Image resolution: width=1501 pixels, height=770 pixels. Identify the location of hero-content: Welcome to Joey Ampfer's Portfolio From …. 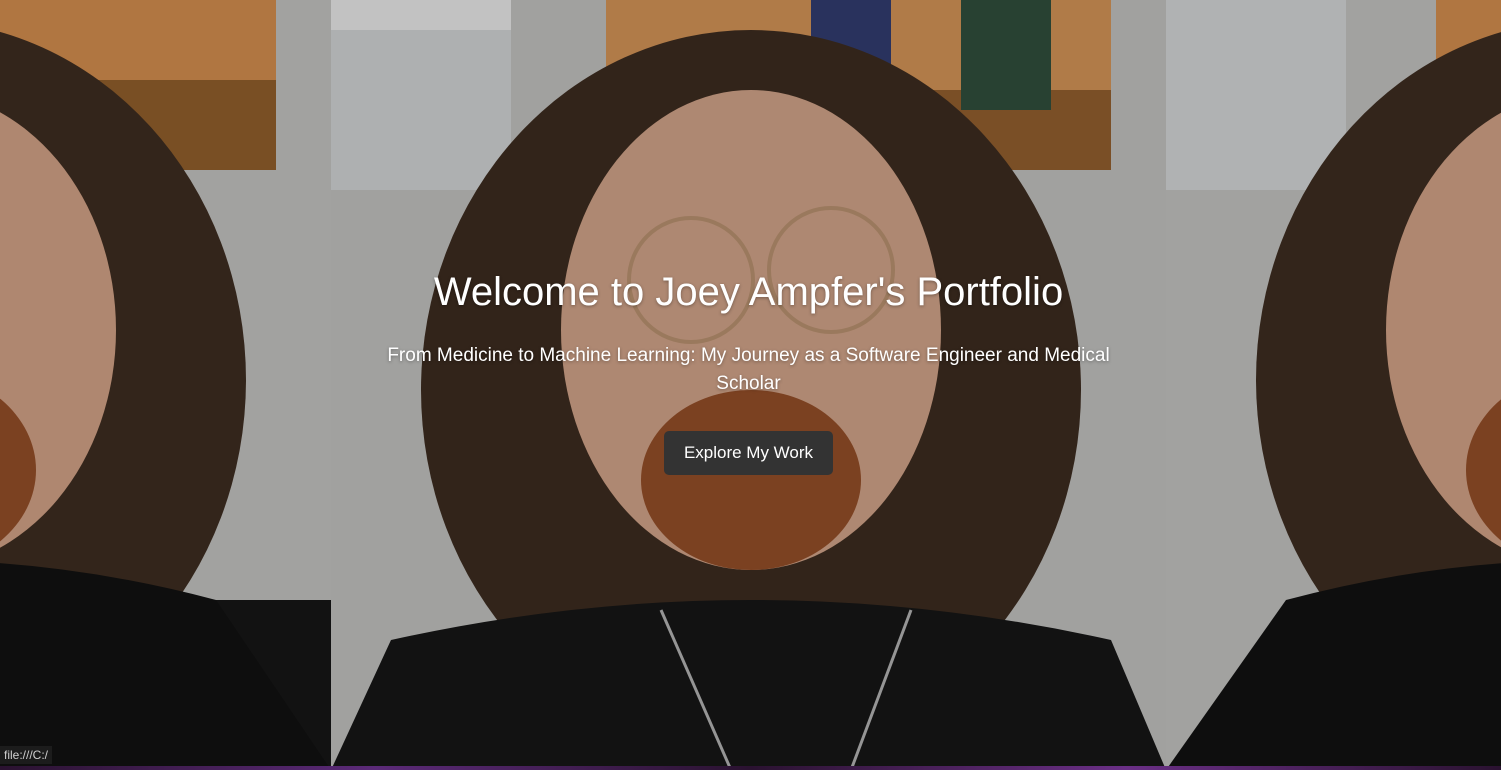
(748, 371).